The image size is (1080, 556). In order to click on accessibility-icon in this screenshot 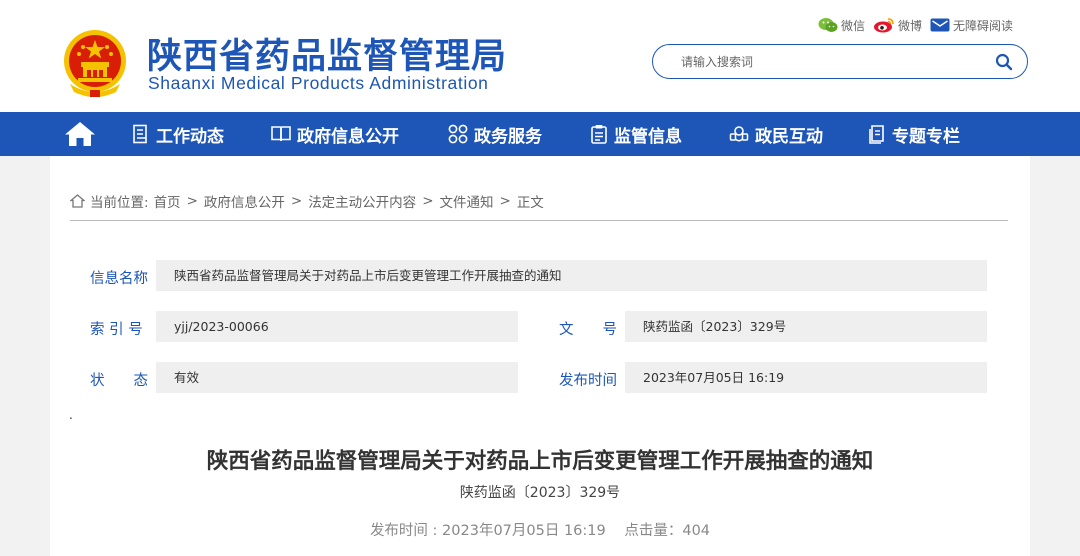, I will do `click(940, 25)`.